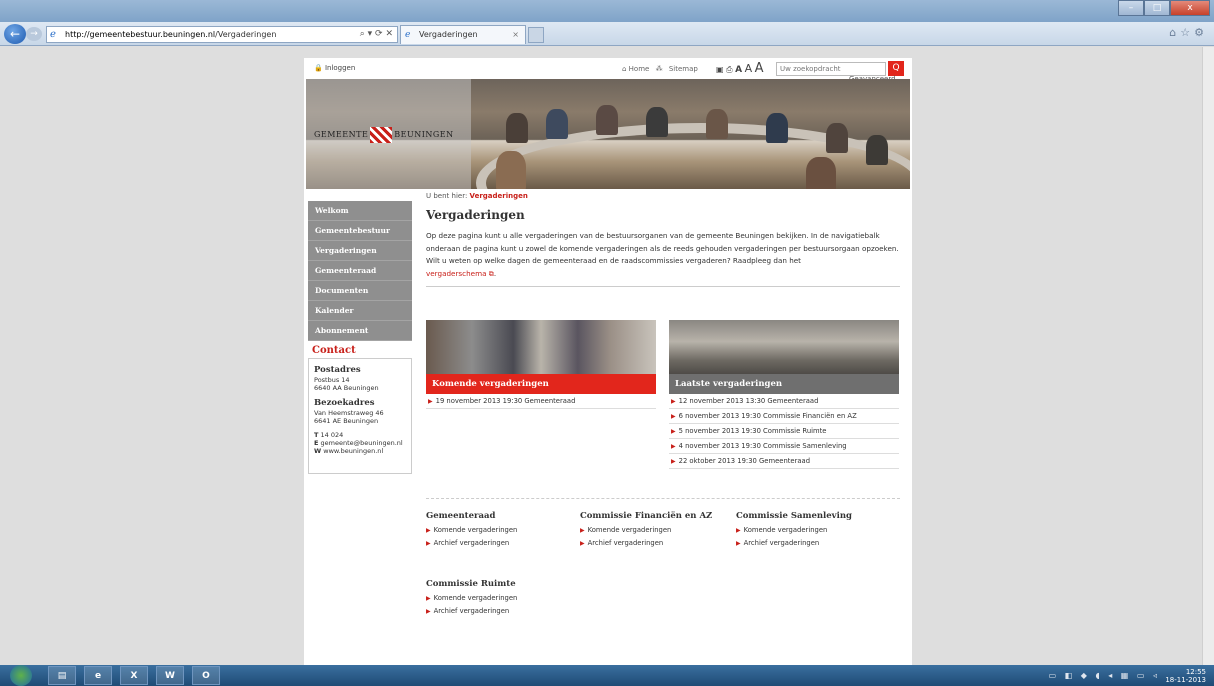  I want to click on rss-icon: ▣, so click(720, 69).